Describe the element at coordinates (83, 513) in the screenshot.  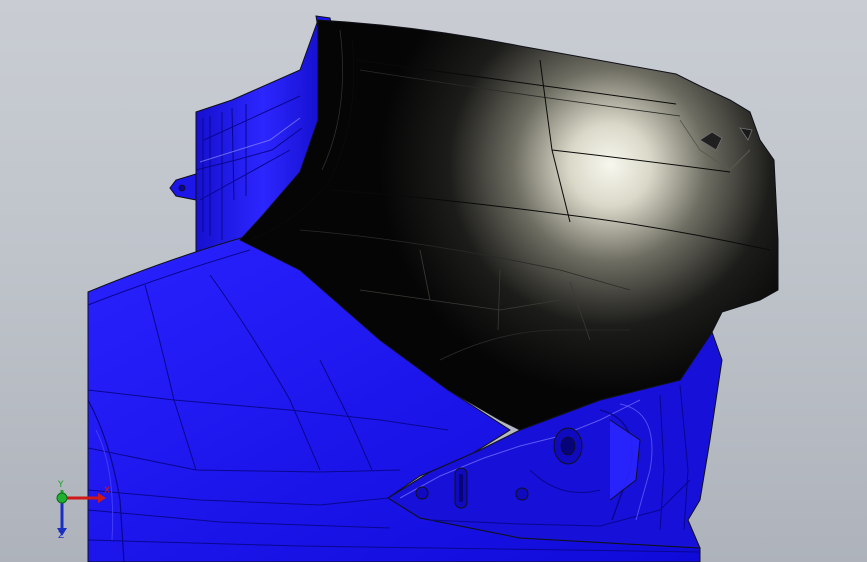
I see `view-orientation-triad: X Y Z` at that location.